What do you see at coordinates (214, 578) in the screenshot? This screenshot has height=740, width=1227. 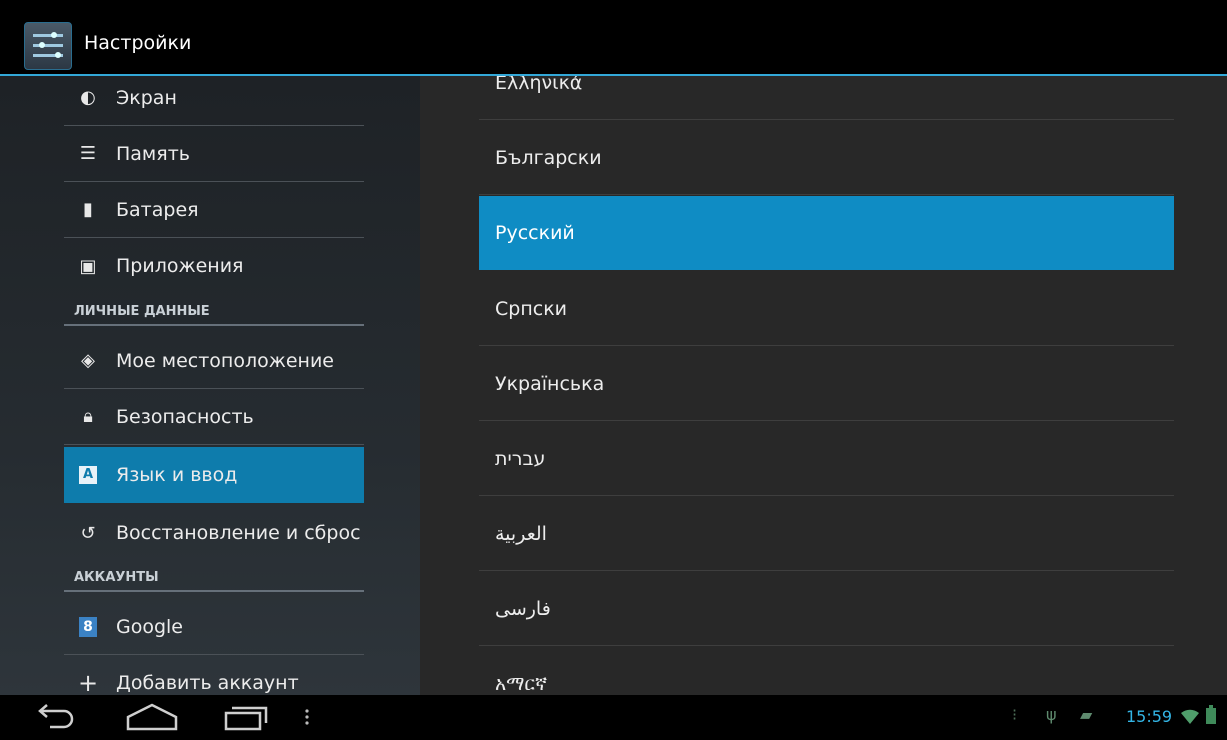 I see `section-header-accounts: АККАУНТЫ` at bounding box center [214, 578].